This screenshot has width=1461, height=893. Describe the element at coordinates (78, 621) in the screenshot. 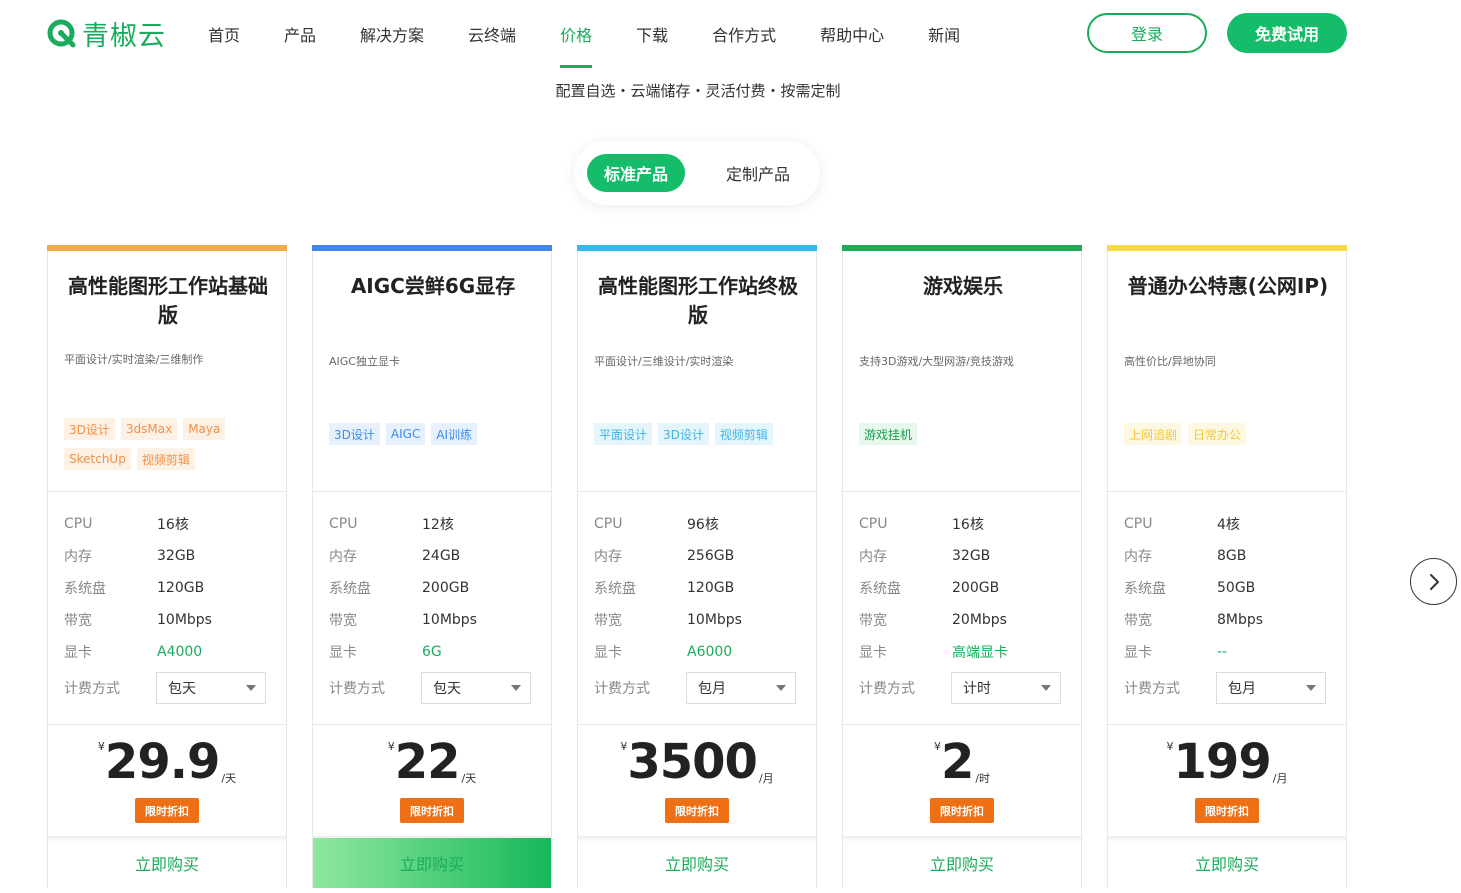

I see `spec-label: 带宽` at that location.